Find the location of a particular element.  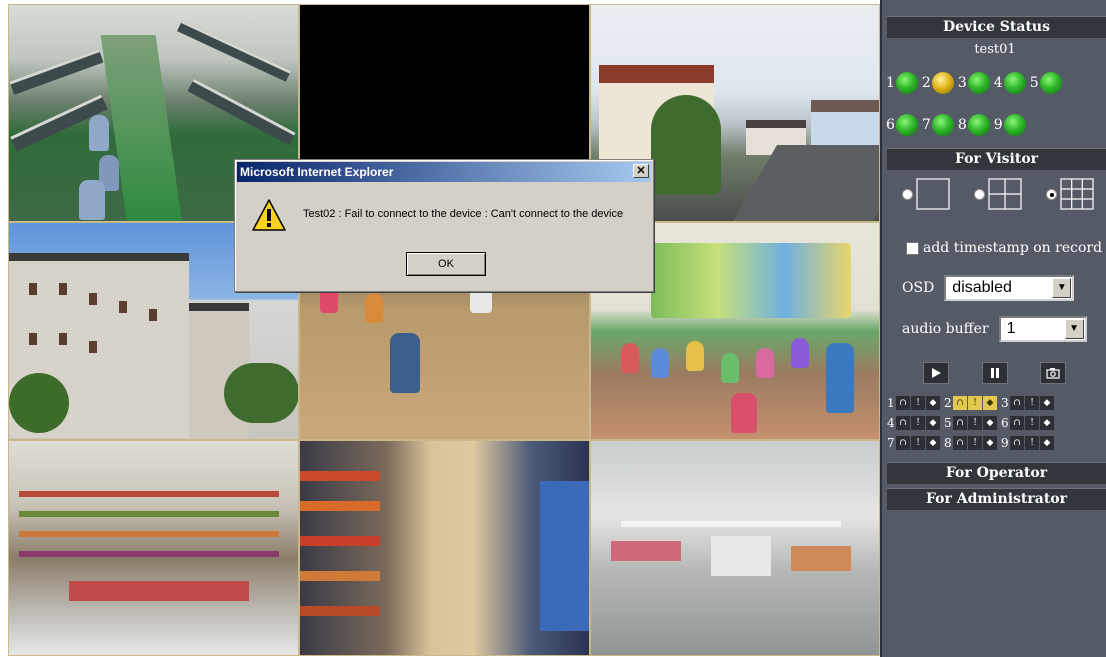

dialog-title: Microsoft Internet Explorer is located at coordinates (317, 172).